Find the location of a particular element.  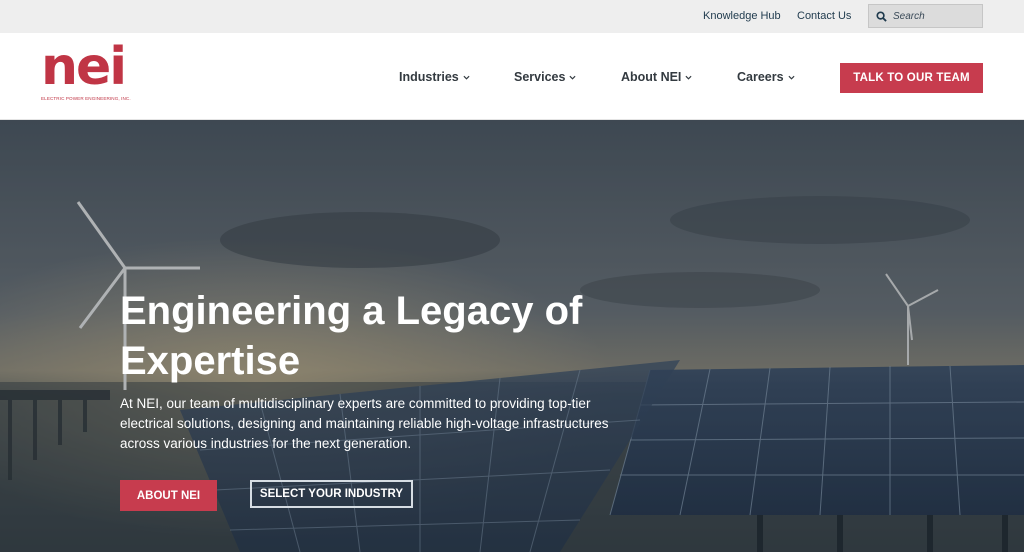

nav-industries: Industries is located at coordinates (434, 77).